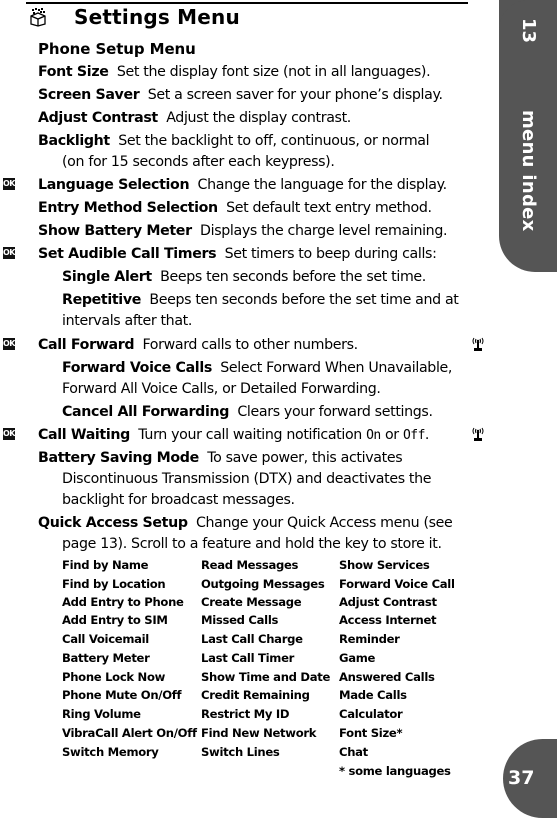 The width and height of the screenshot is (557, 818). What do you see at coordinates (245, 714) in the screenshot?
I see `quick-access-item: Restrict My ID` at bounding box center [245, 714].